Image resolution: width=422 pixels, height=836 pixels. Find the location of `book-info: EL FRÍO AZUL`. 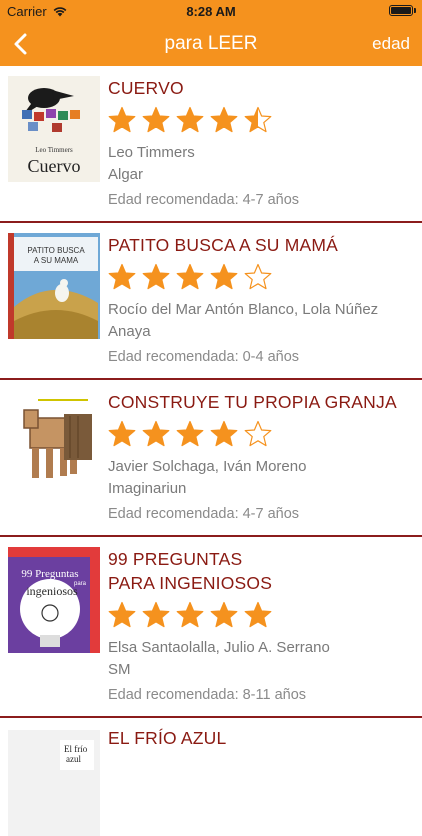

book-info: EL FRÍO AZUL is located at coordinates (261, 738).